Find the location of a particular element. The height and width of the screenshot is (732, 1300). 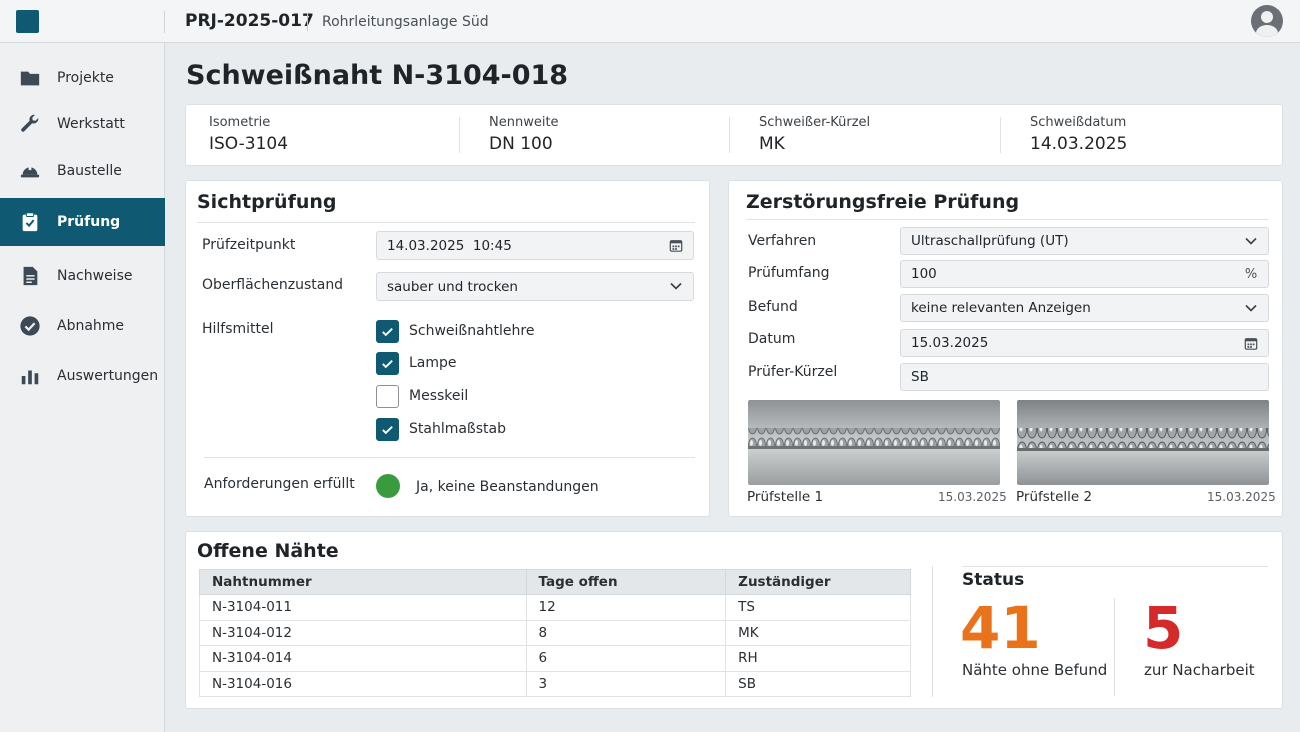

info-value: MK is located at coordinates (772, 144).